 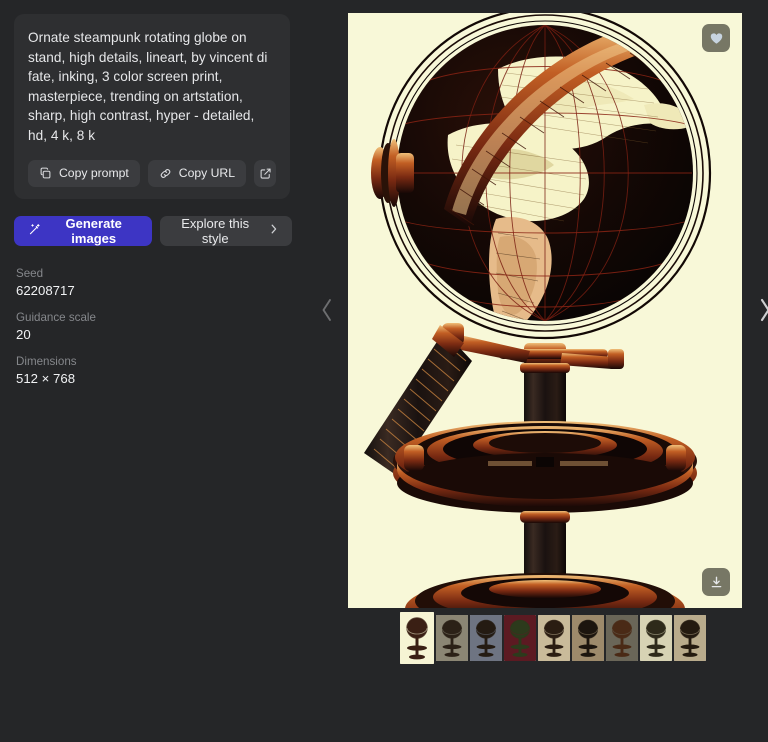 I want to click on explore-style-button: Explore this style, so click(x=226, y=230).